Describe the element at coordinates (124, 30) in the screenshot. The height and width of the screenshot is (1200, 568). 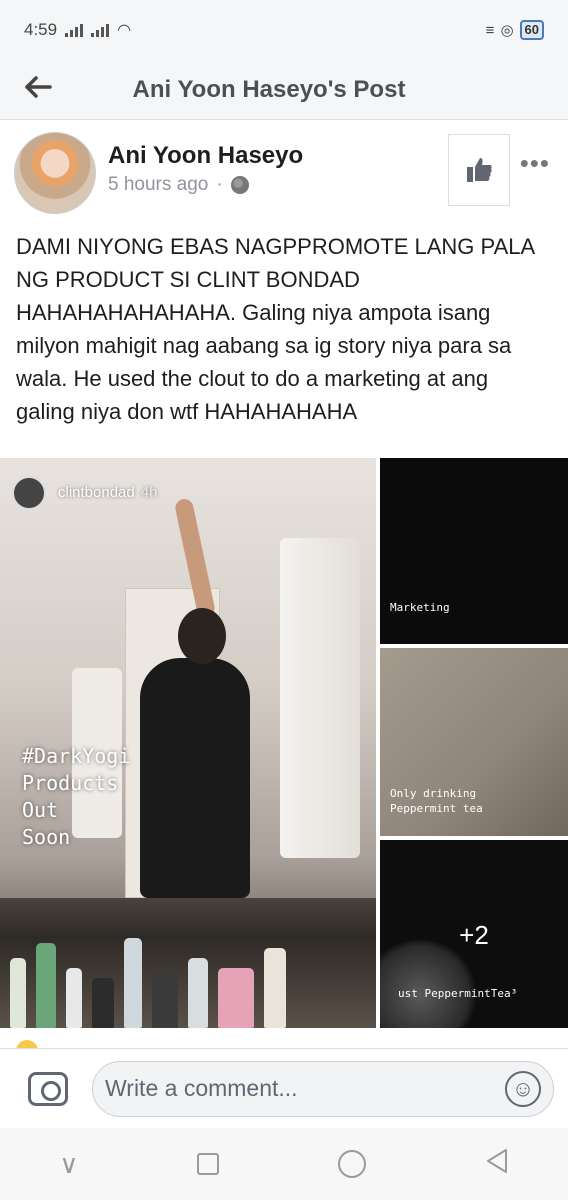
I see `wifi-icon: ◠` at that location.